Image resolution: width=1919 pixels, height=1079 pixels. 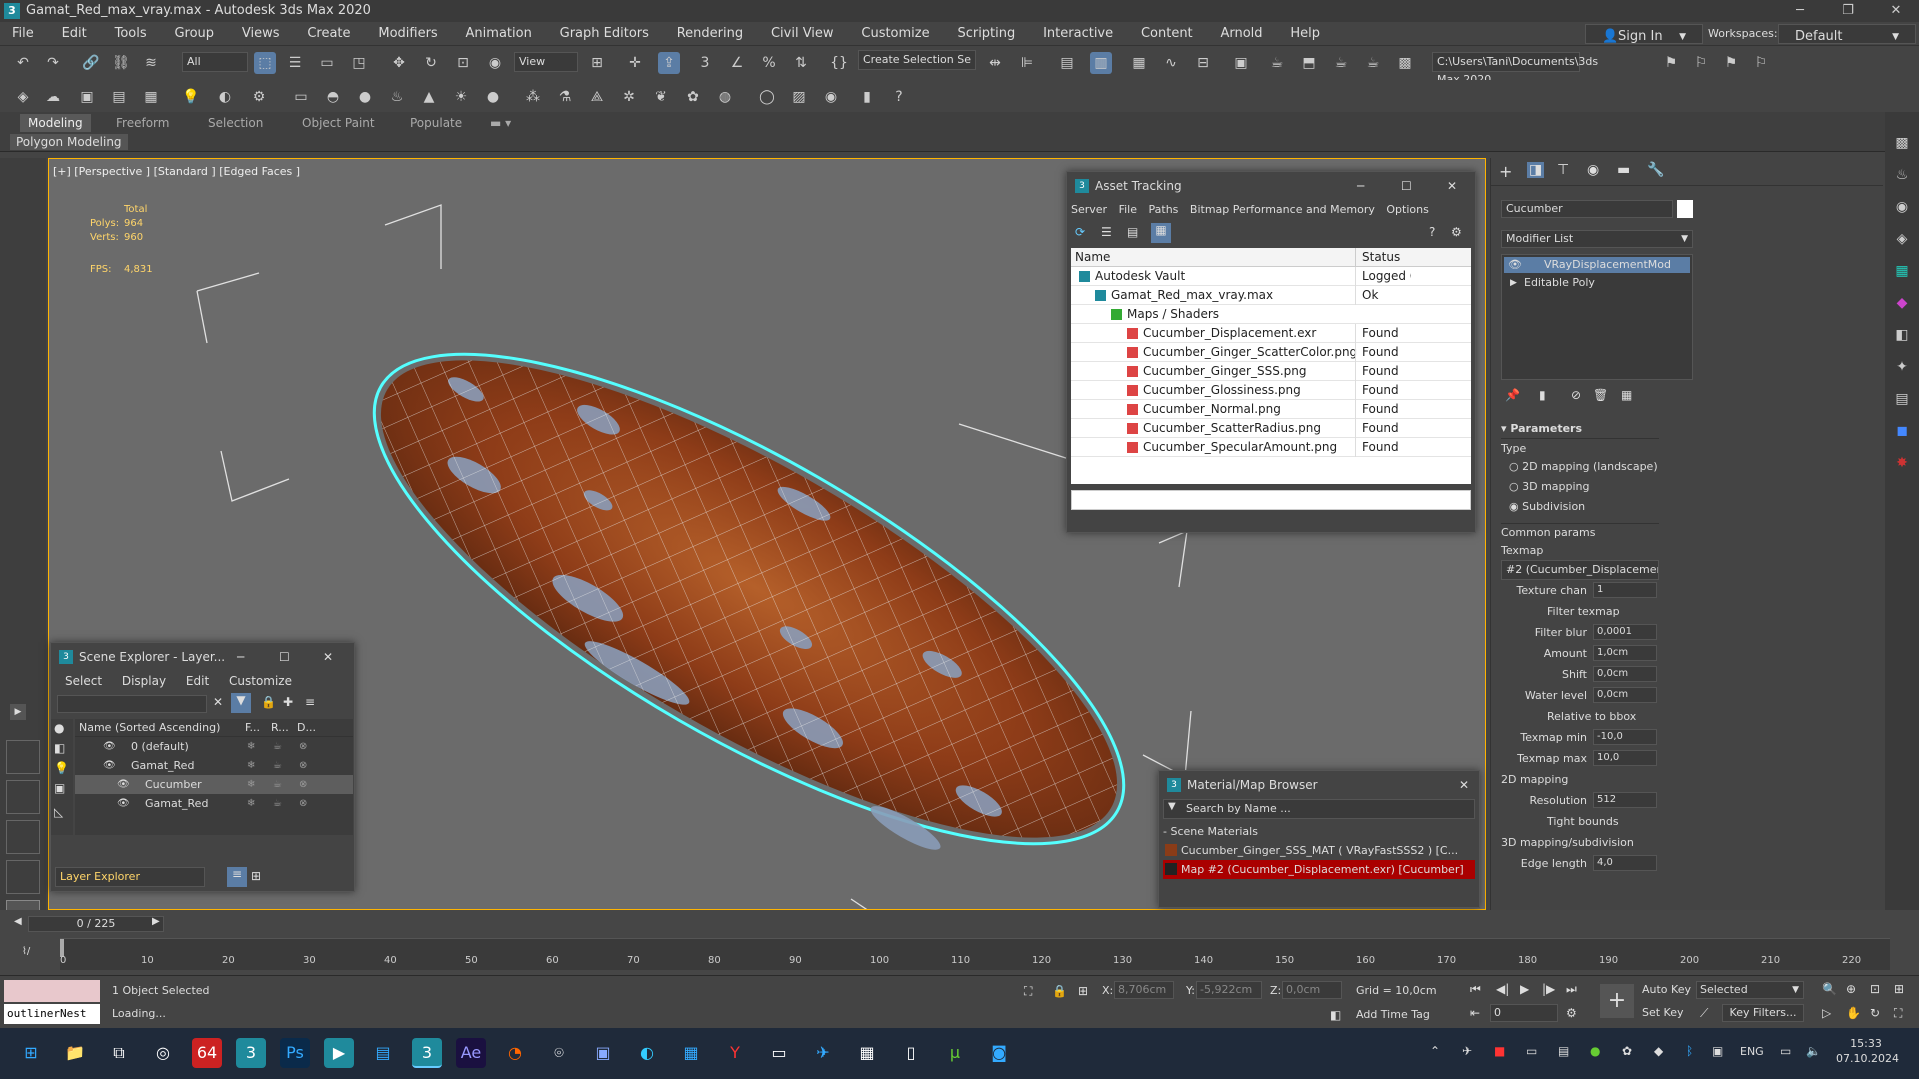 I want to click on vray-toolbar-icon-3: ▤, so click(x=119, y=97).